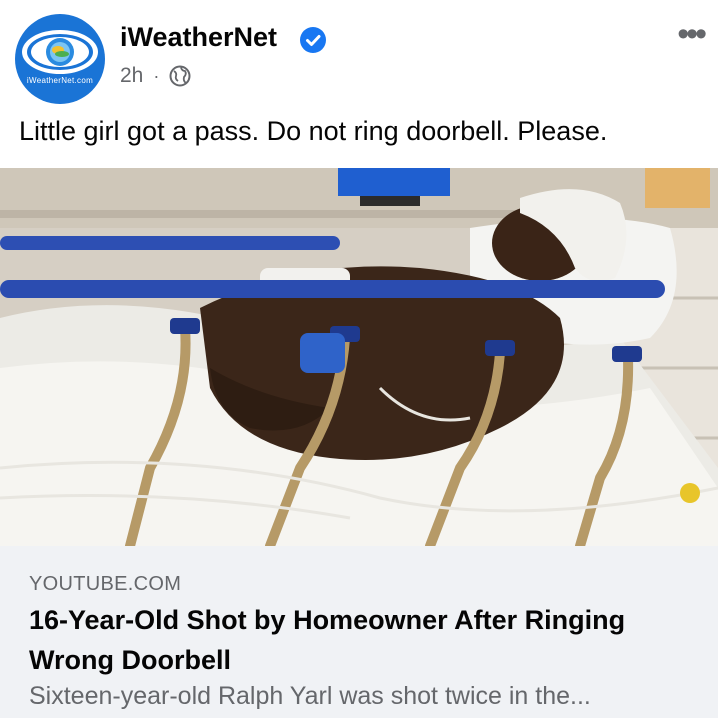 The height and width of the screenshot is (718, 718). Describe the element at coordinates (198, 37) in the screenshot. I see `page-name: iWeatherNet` at that location.